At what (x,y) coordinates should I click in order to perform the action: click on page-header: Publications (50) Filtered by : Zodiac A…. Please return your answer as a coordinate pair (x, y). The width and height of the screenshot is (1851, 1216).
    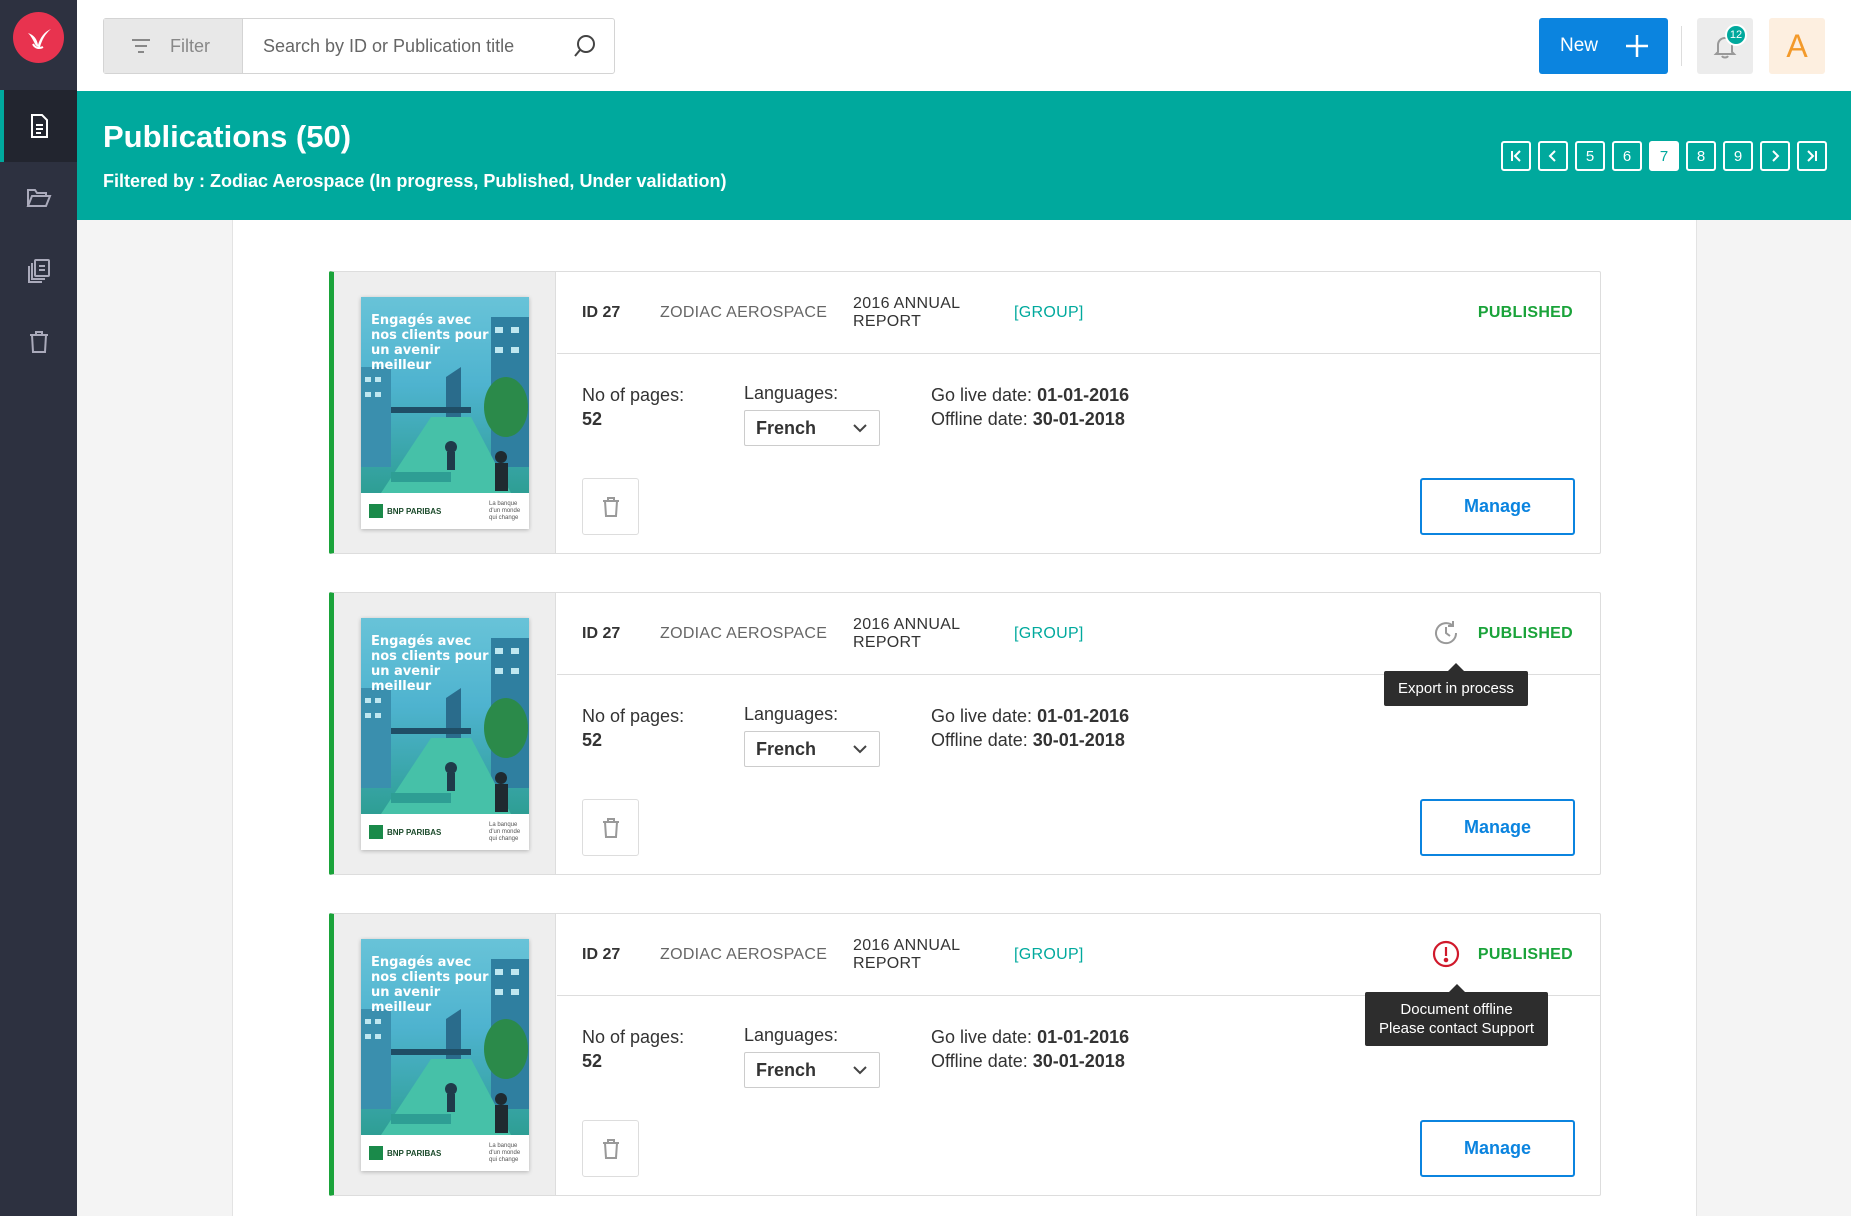
    Looking at the image, I should click on (964, 155).